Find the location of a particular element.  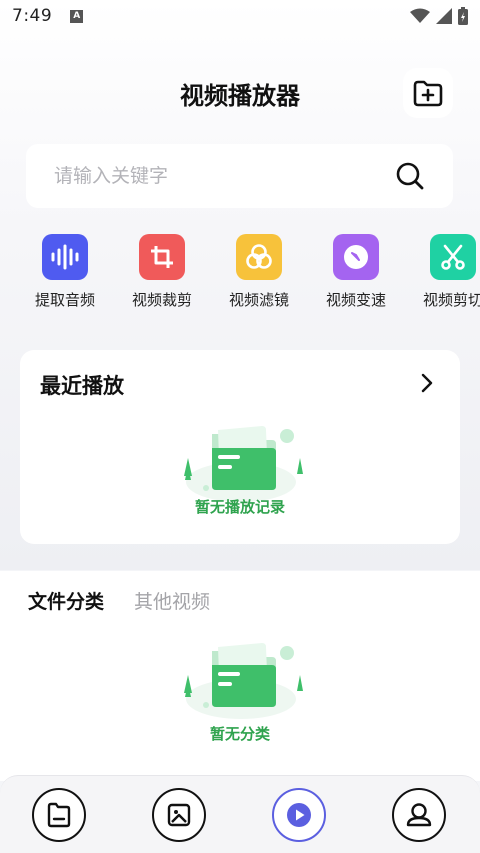

tab-other-videos: 其他视频 is located at coordinates (172, 600).